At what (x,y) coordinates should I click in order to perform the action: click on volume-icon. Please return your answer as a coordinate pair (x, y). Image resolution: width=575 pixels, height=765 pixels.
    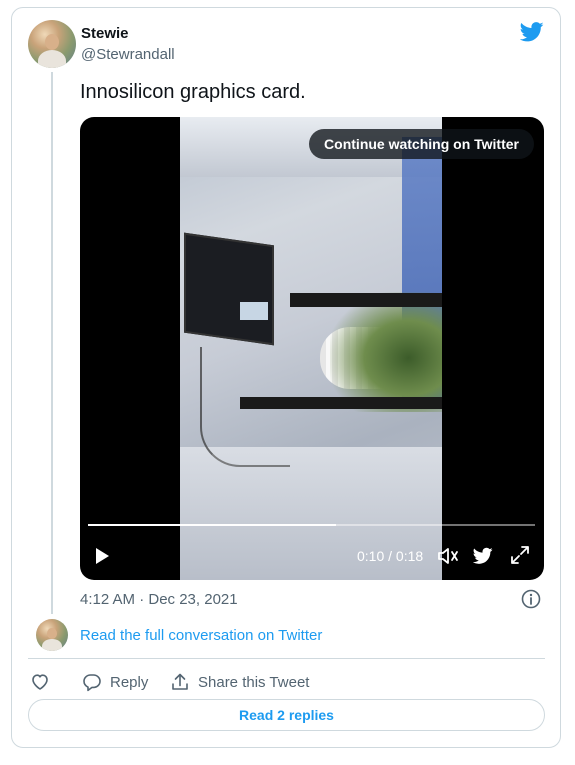
    Looking at the image, I should click on (448, 556).